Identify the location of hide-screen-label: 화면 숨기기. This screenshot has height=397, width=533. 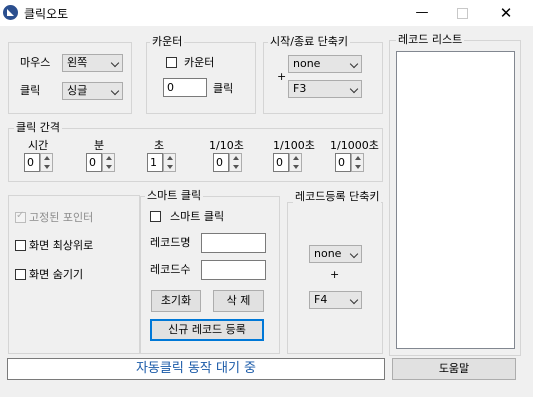
(56, 274).